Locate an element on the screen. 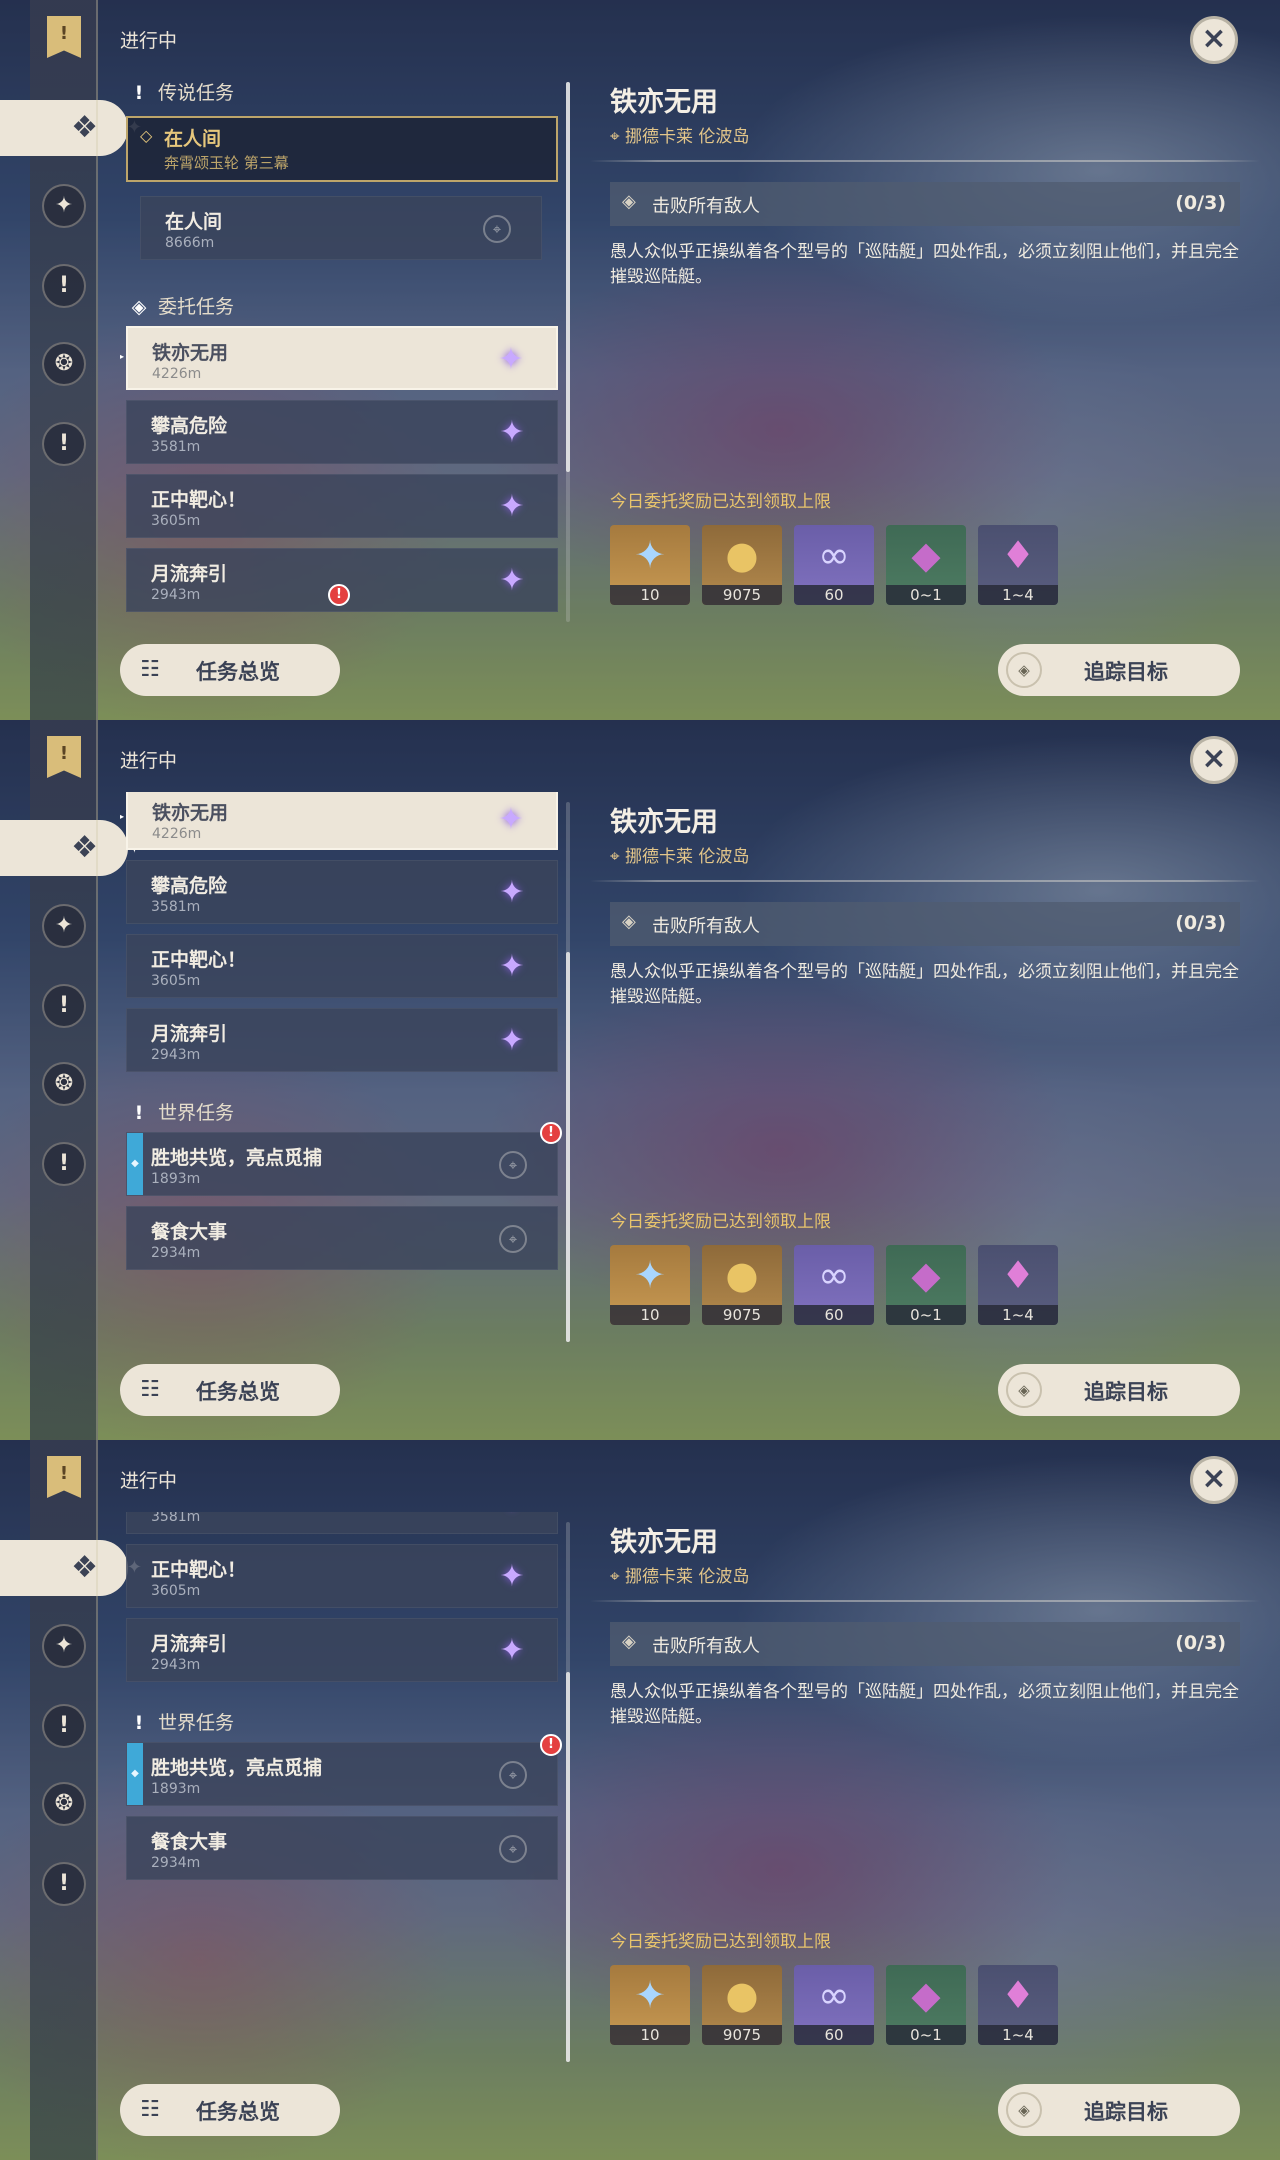 Image resolution: width=1280 pixels, height=2160 pixels. mora-icon: ● is located at coordinates (742, 555).